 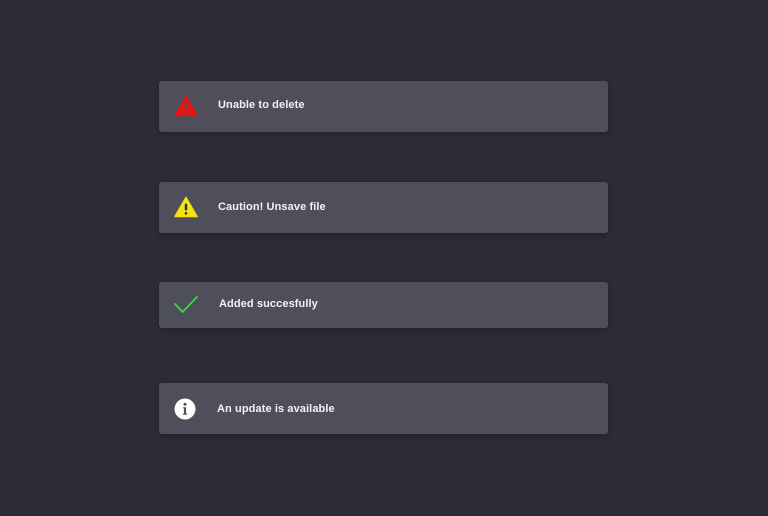 What do you see at coordinates (186, 305) in the screenshot?
I see `checkmark-icon` at bounding box center [186, 305].